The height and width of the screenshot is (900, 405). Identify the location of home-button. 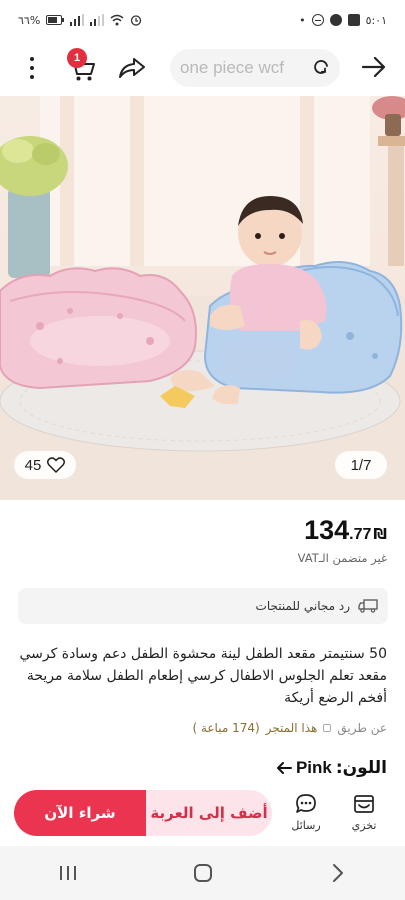
(203, 873).